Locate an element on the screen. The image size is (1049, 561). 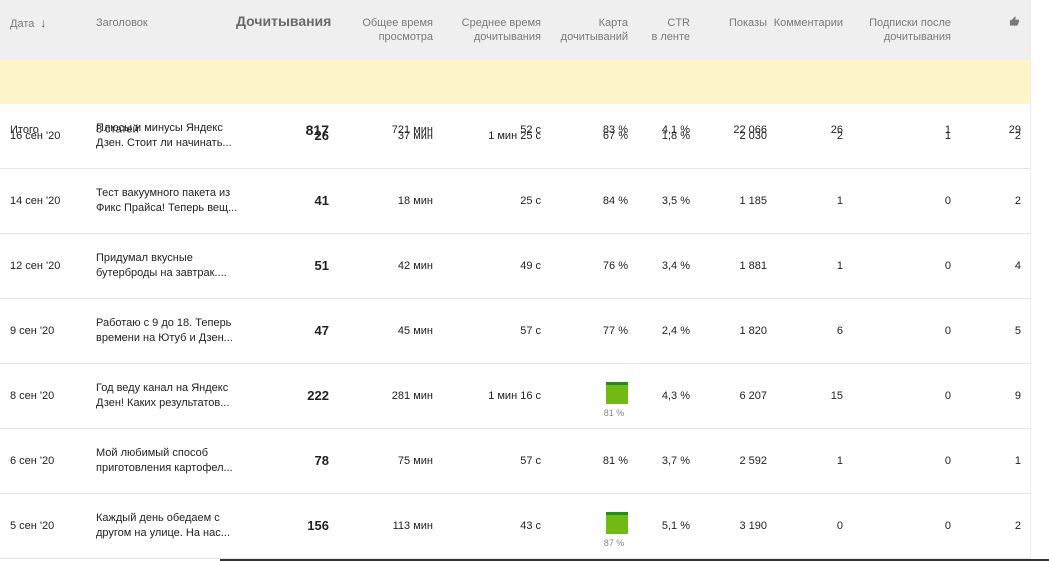
column-header-date: Дата ↓ is located at coordinates (45, 23).